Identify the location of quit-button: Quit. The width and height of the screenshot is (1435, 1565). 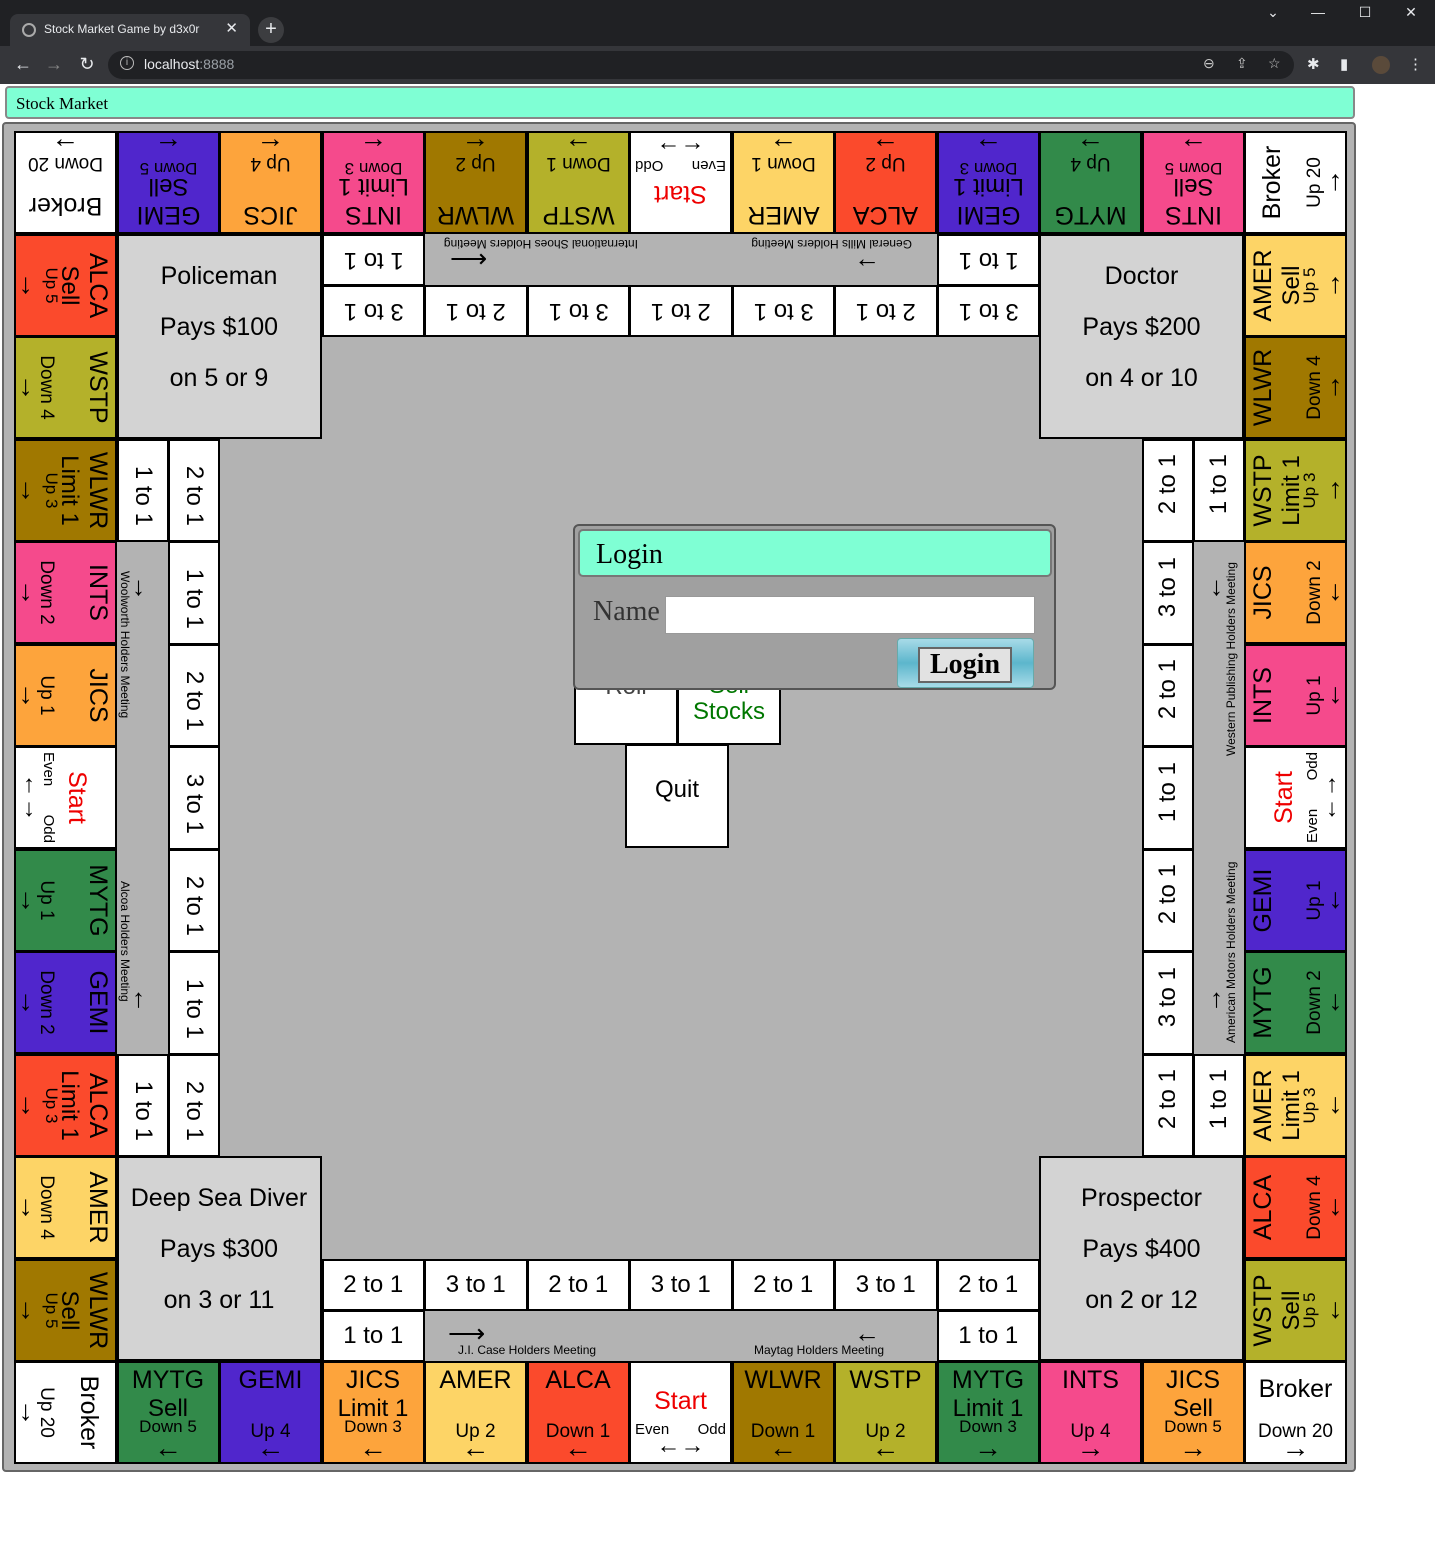
(677, 796).